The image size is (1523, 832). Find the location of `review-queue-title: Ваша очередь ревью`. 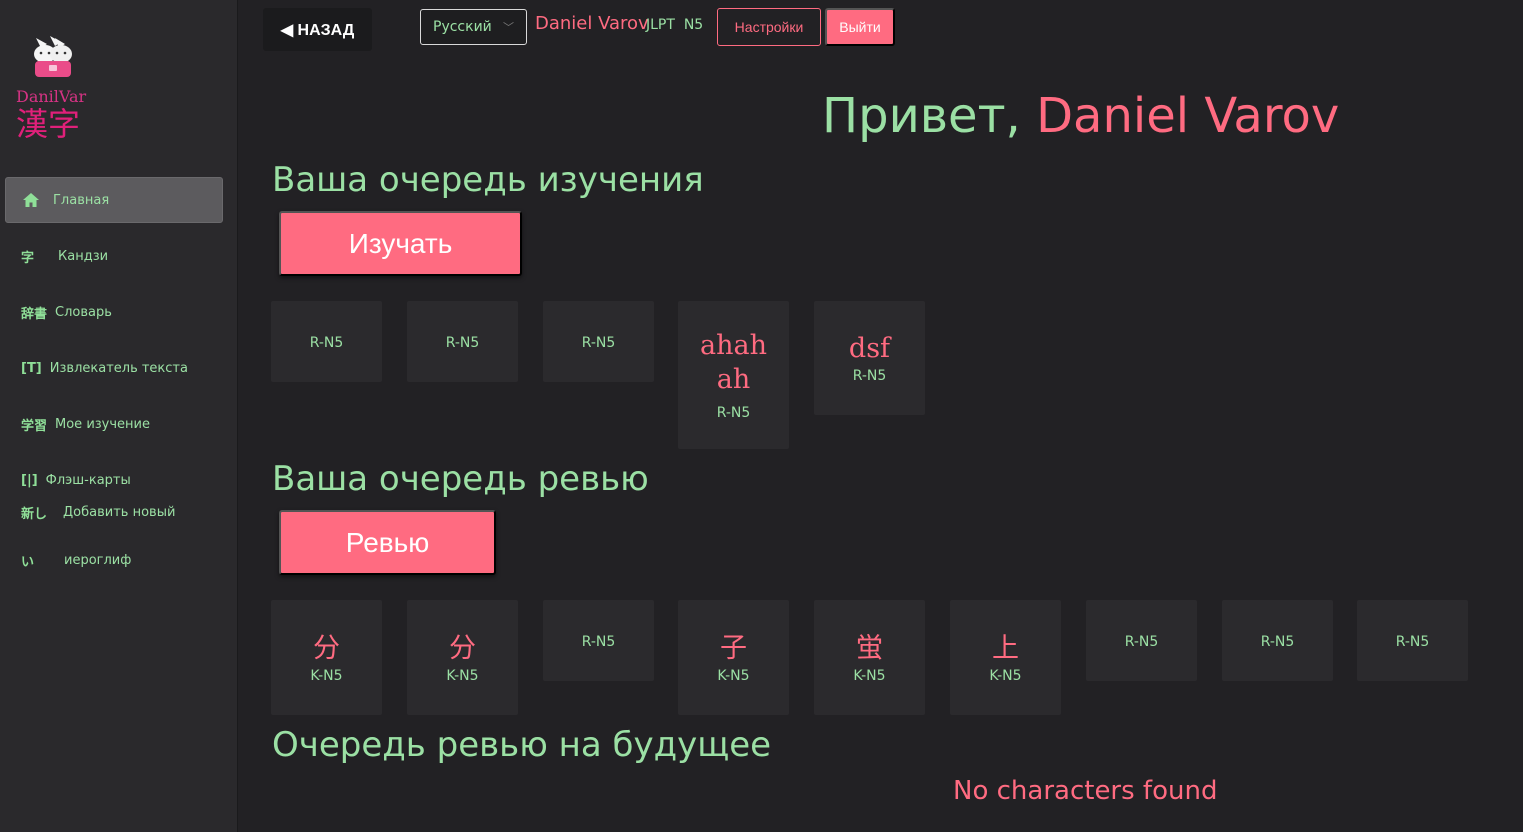

review-queue-title: Ваша очередь ревью is located at coordinates (460, 479).